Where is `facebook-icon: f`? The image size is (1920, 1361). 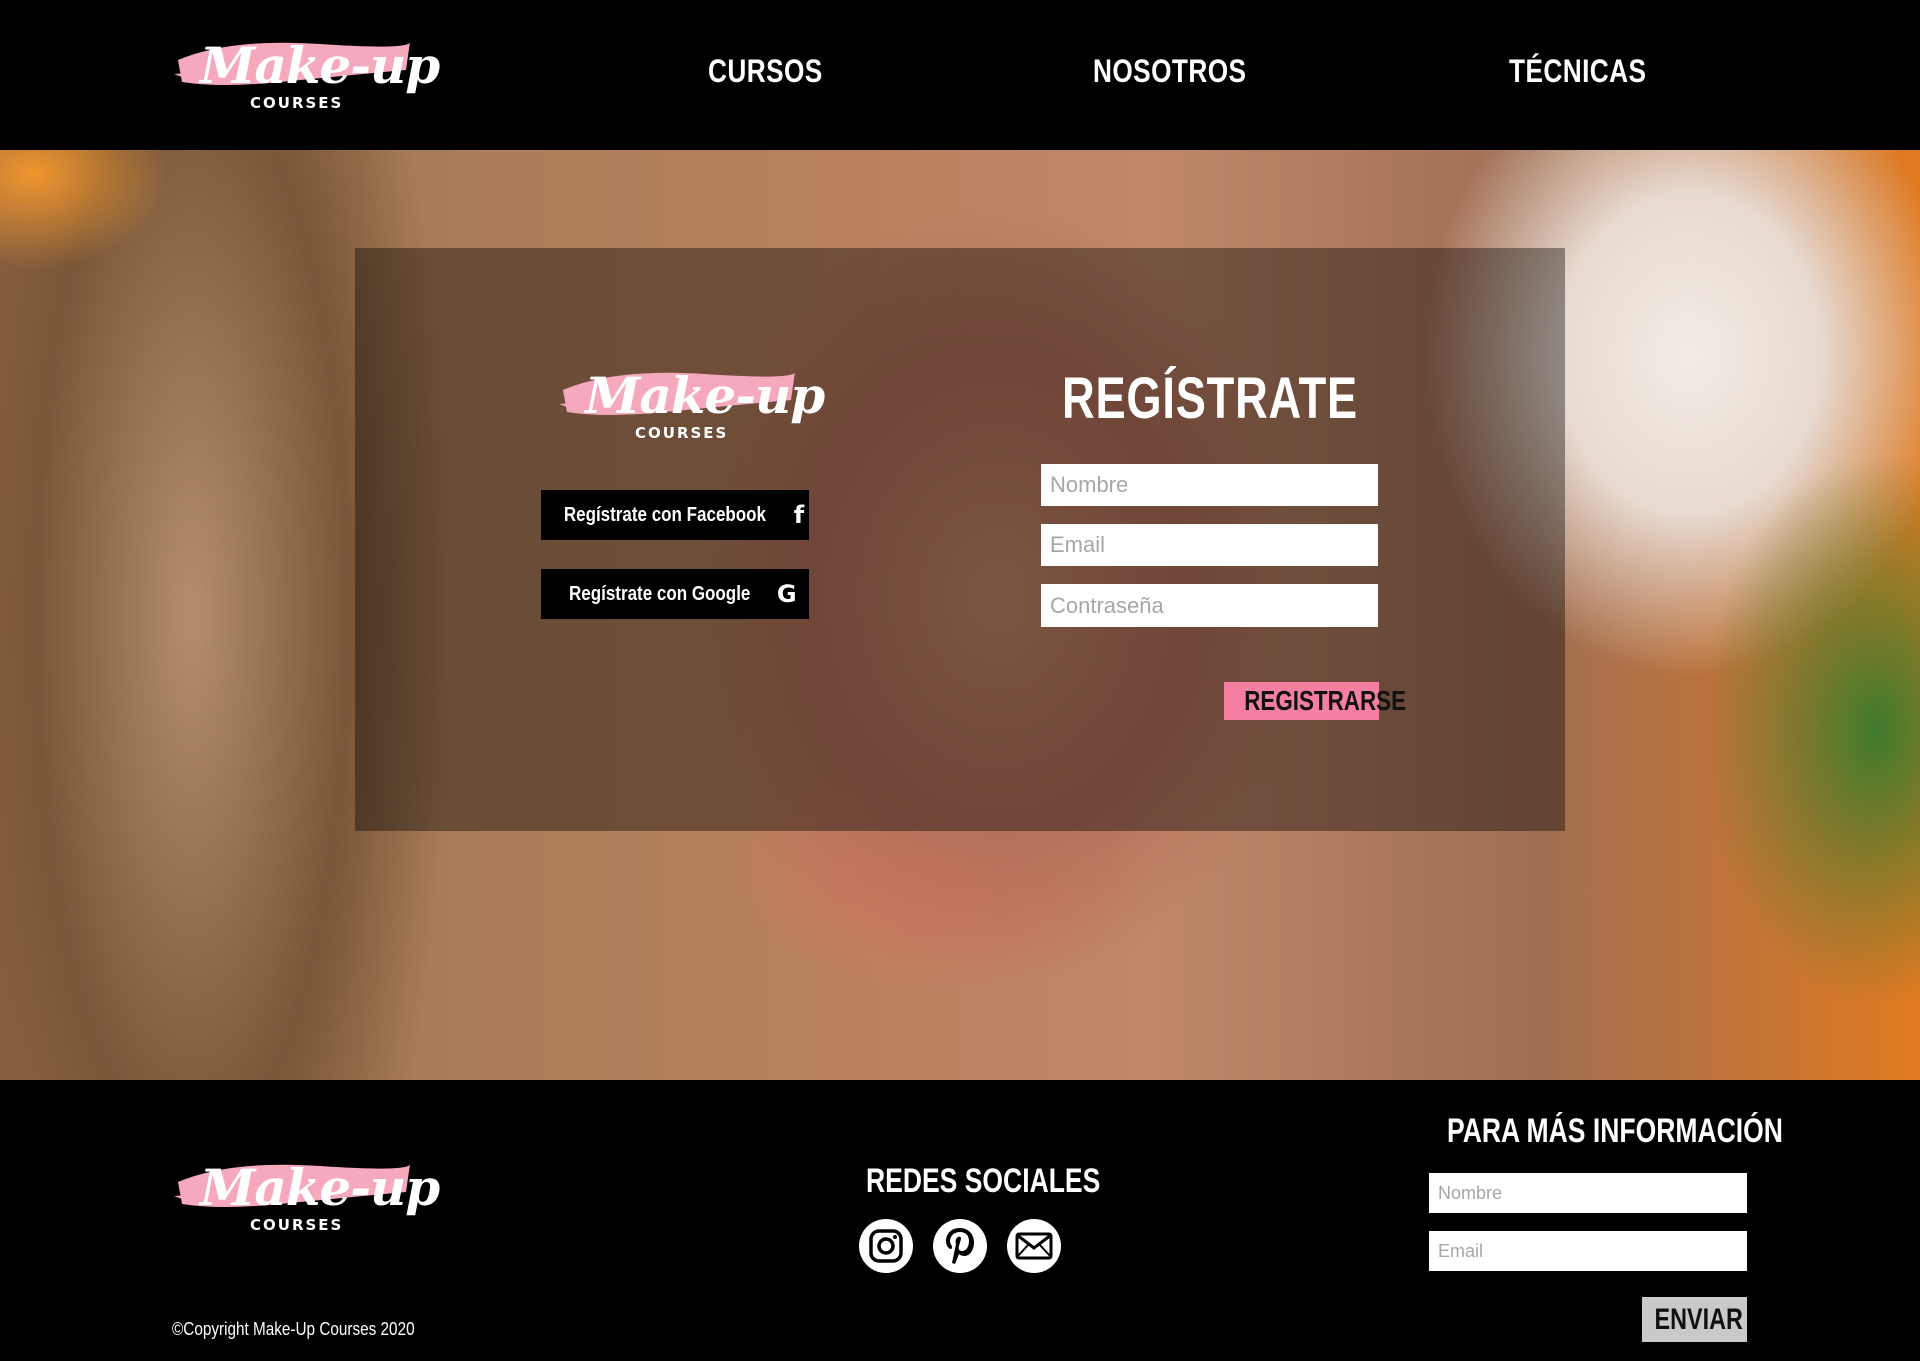 facebook-icon: f is located at coordinates (799, 515).